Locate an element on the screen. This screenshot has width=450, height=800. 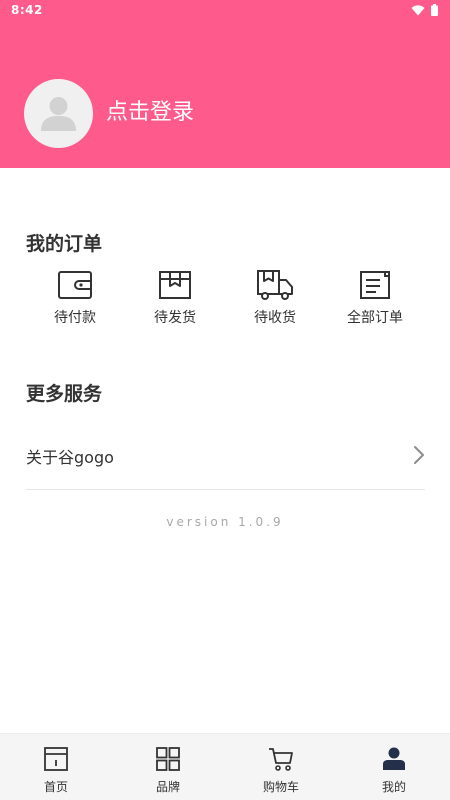
wifi-icon is located at coordinates (418, 9).